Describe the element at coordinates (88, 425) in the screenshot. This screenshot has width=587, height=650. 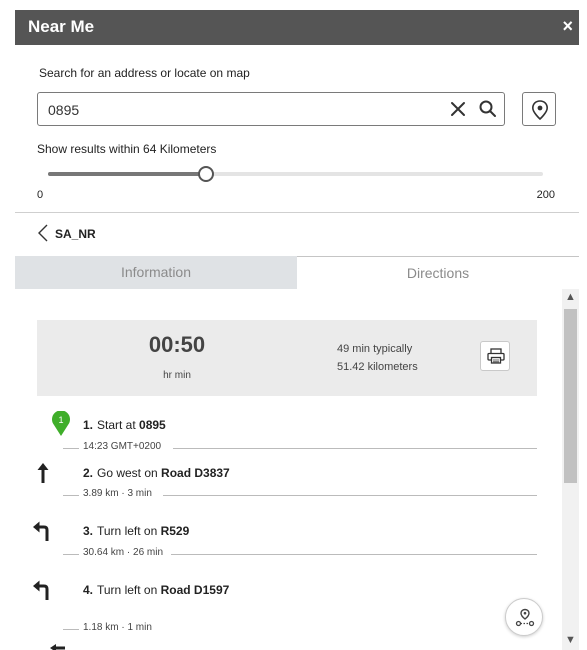
I see `step-number: 1.` at that location.